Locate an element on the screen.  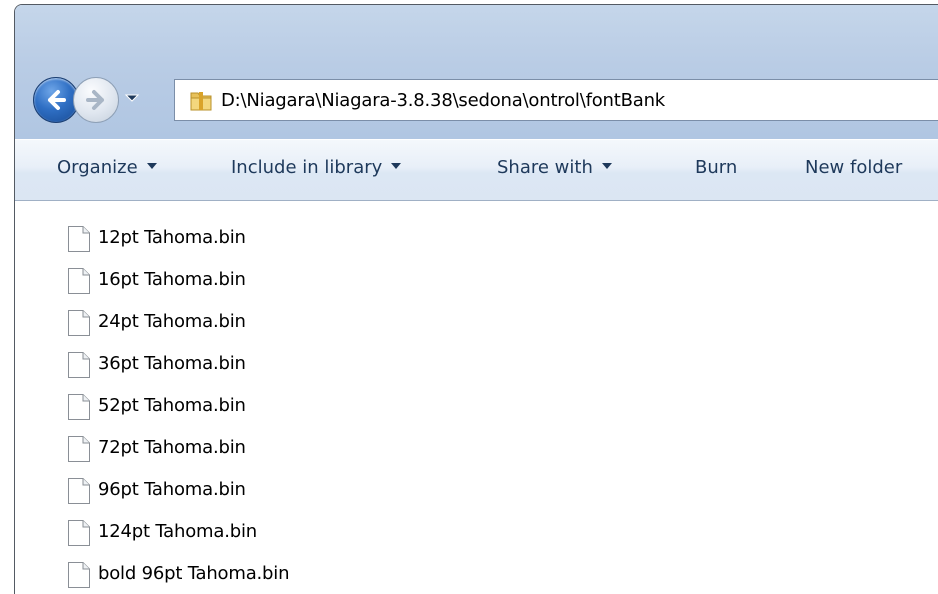
file-name: 24pt Tahoma.bin is located at coordinates (172, 321).